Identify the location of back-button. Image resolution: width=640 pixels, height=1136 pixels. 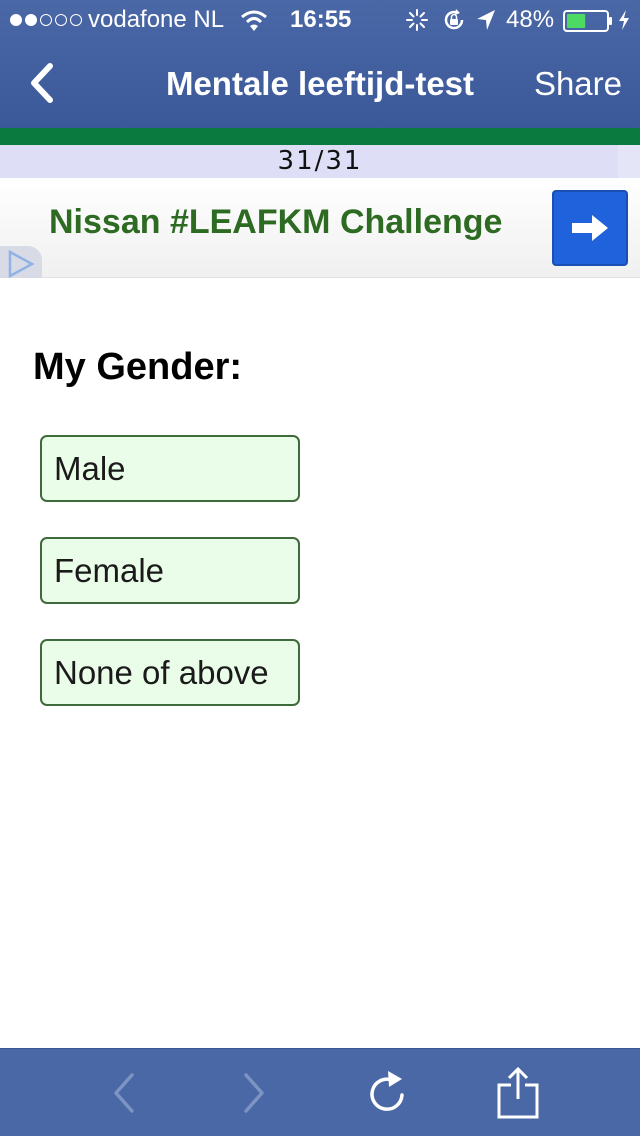
(43, 83).